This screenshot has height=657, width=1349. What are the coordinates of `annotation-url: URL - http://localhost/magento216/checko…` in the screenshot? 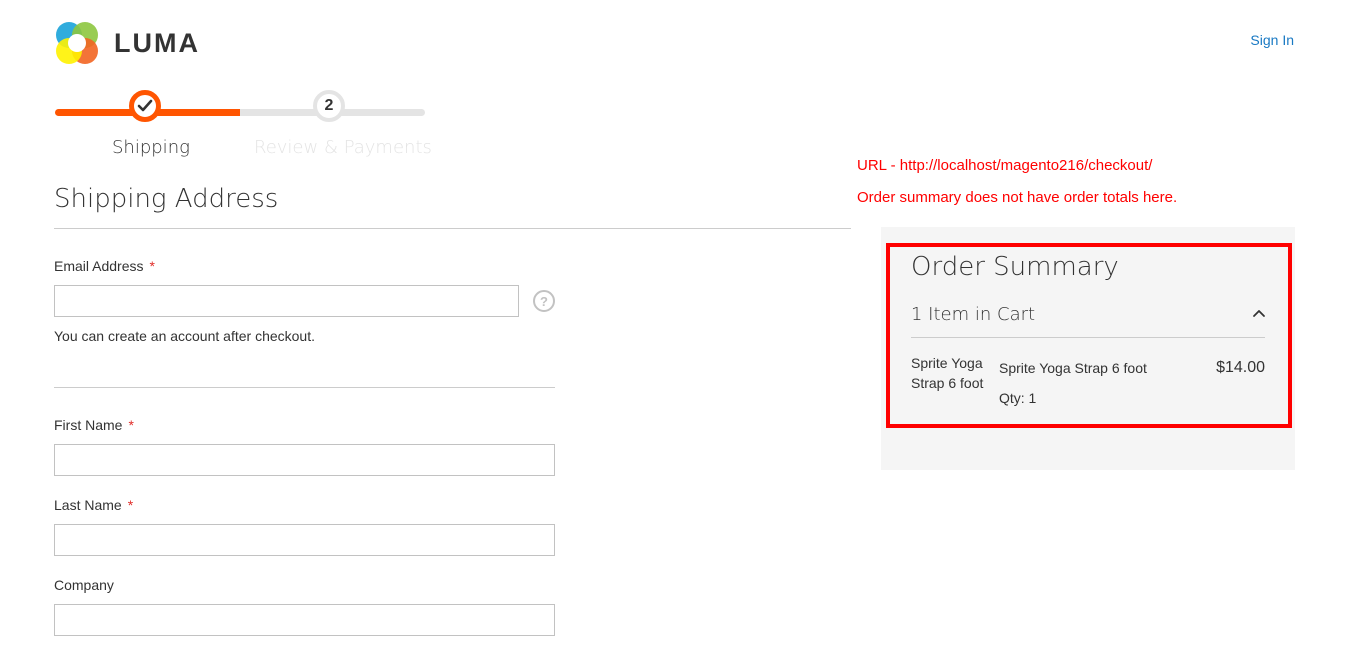 It's located at (1005, 165).